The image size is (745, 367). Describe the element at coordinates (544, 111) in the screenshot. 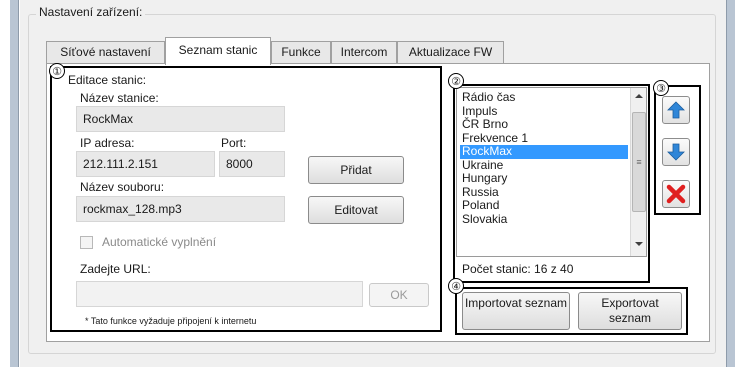

I see `station-list-item: Impuls` at that location.